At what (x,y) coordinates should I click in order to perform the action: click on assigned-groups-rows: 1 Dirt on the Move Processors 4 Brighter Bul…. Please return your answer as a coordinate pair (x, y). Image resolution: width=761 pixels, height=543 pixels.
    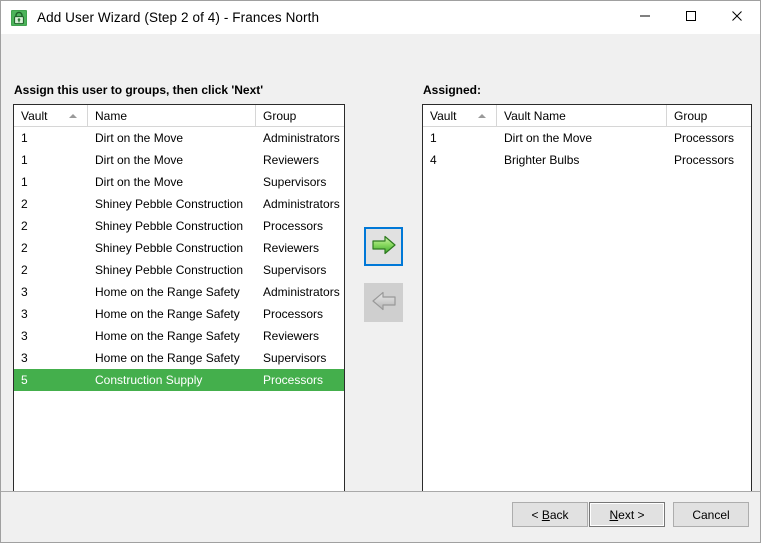
    Looking at the image, I should click on (587, 149).